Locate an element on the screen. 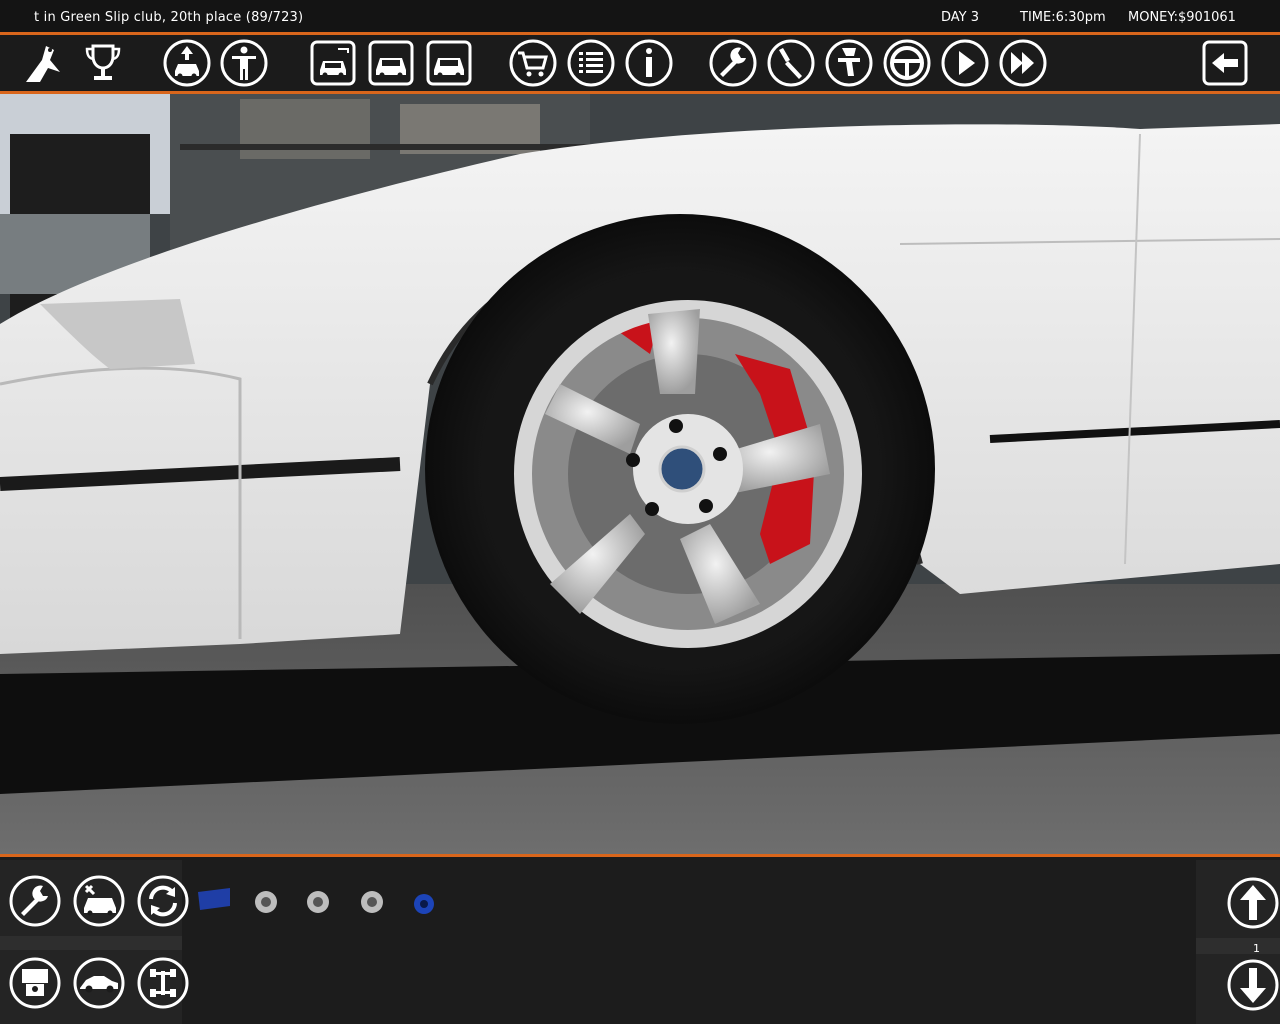 This screenshot has width=1280, height=1024. tool-wrench-button is located at coordinates (35, 901).